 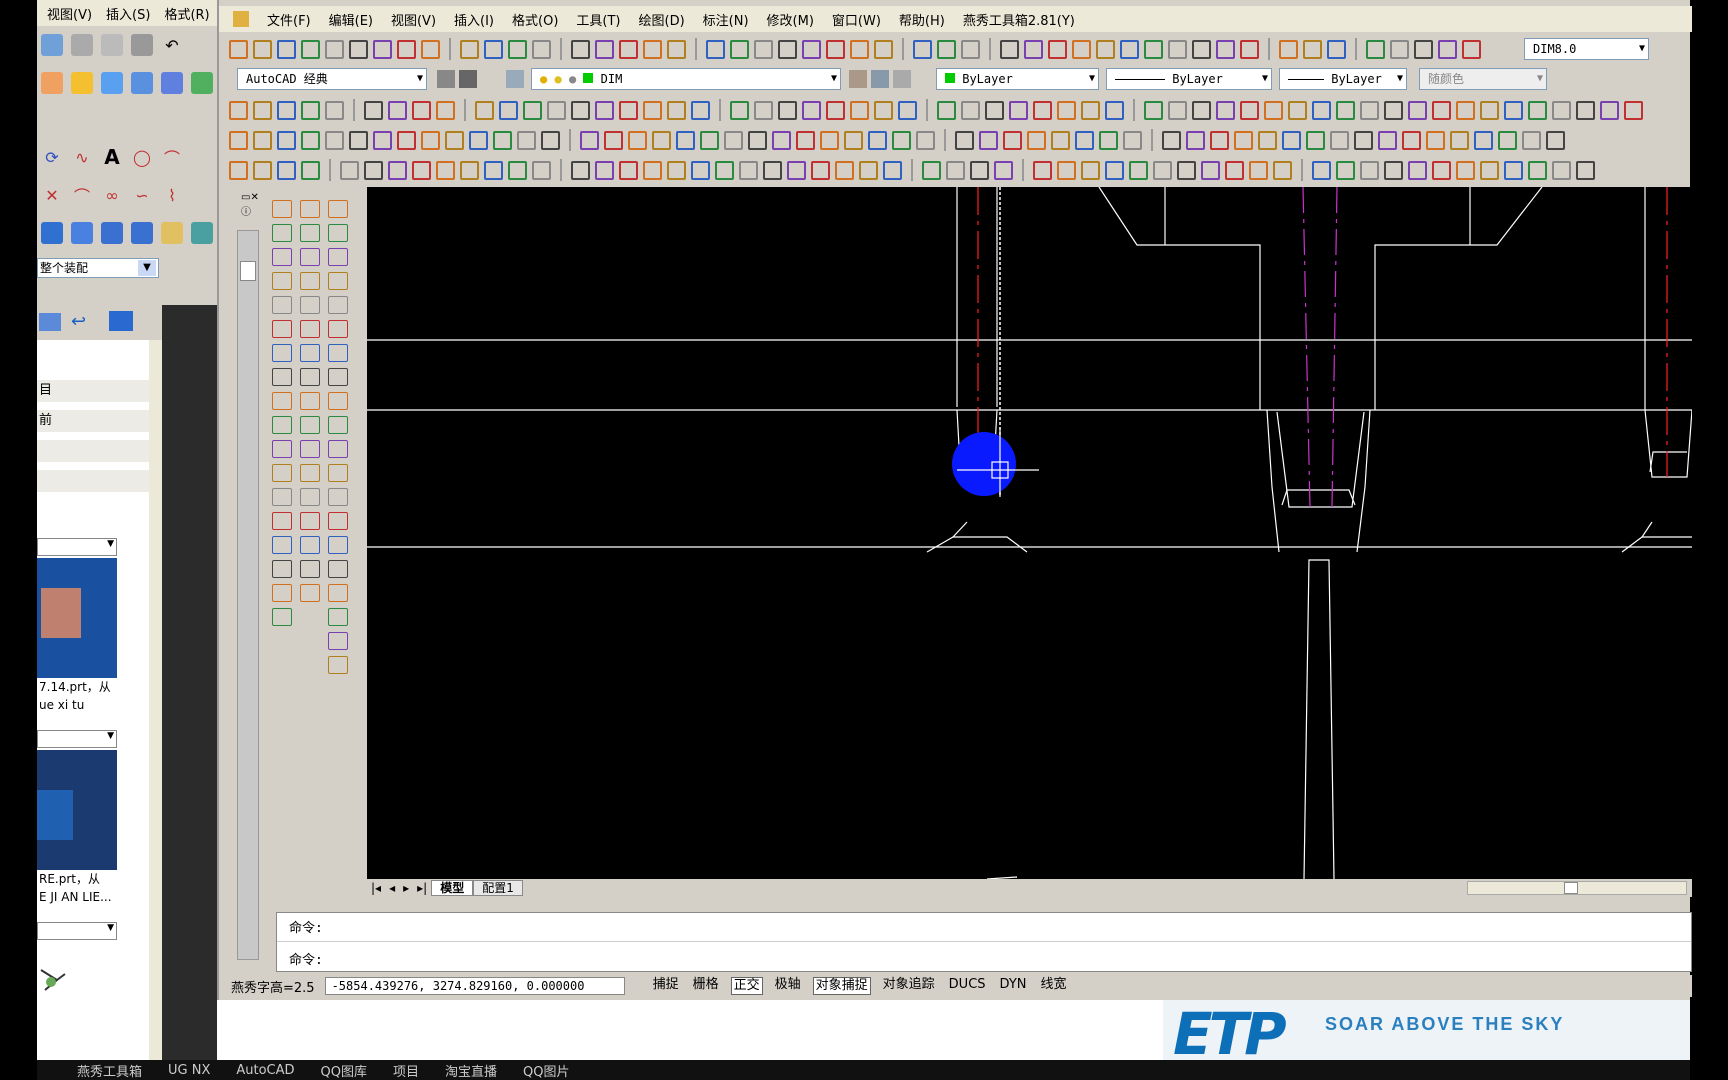 What do you see at coordinates (546, 1070) in the screenshot?
I see `taskbar-item: QQ图片` at bounding box center [546, 1070].